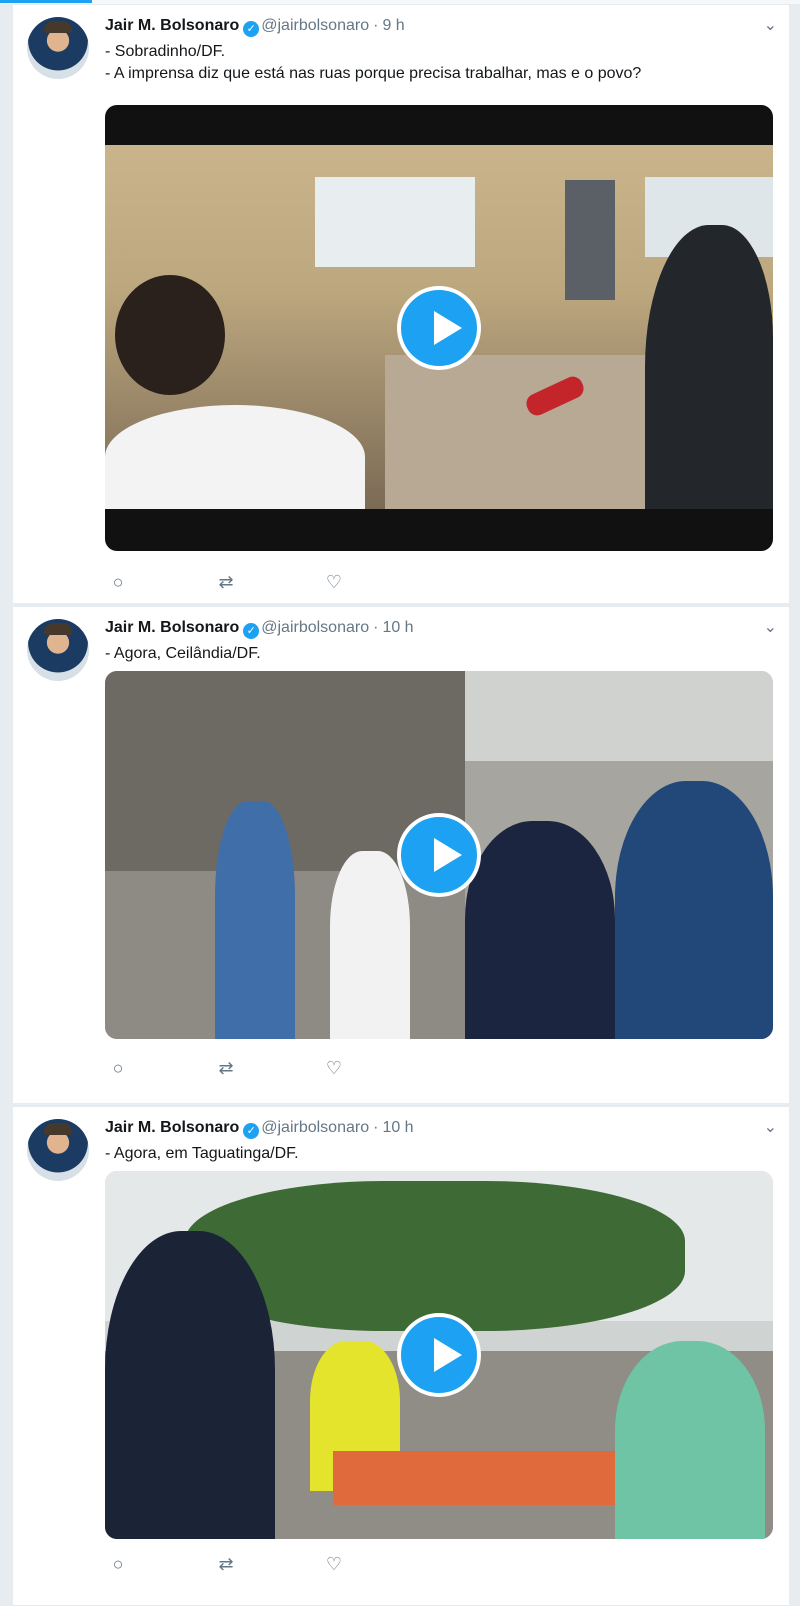  I want to click on tweet-time: 9 h, so click(393, 25).